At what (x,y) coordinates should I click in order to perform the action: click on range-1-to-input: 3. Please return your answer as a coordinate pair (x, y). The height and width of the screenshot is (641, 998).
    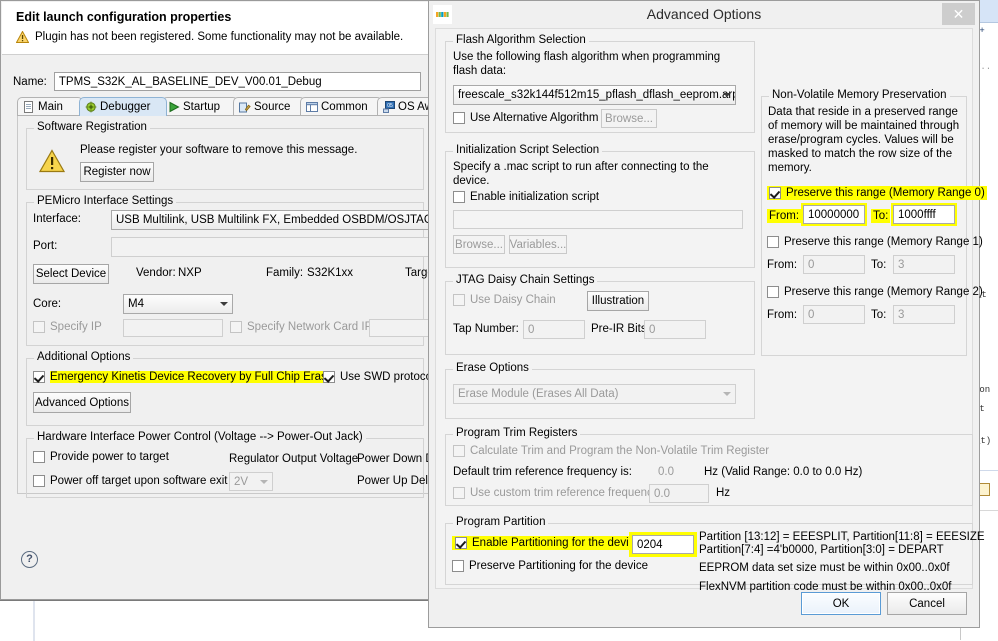
    Looking at the image, I should click on (924, 264).